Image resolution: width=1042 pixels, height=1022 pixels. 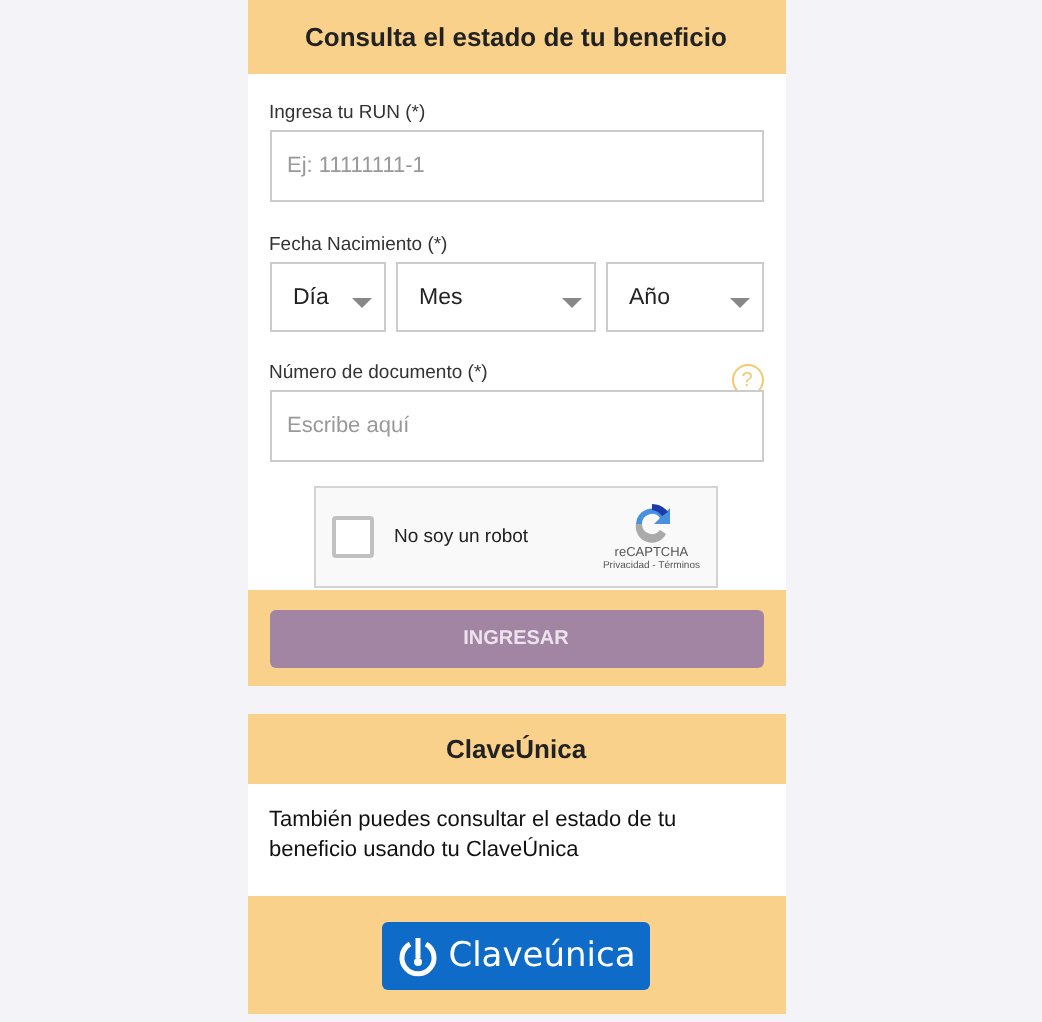 What do you see at coordinates (378, 372) in the screenshot?
I see `field-label: Número de documento (*)` at bounding box center [378, 372].